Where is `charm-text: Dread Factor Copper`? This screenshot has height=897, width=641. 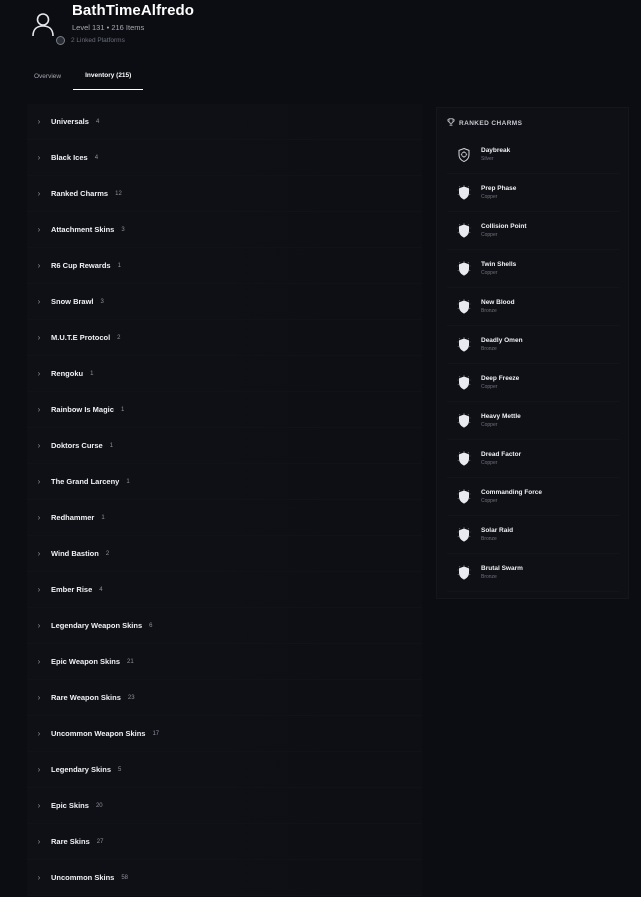 charm-text: Dread Factor Copper is located at coordinates (501, 458).